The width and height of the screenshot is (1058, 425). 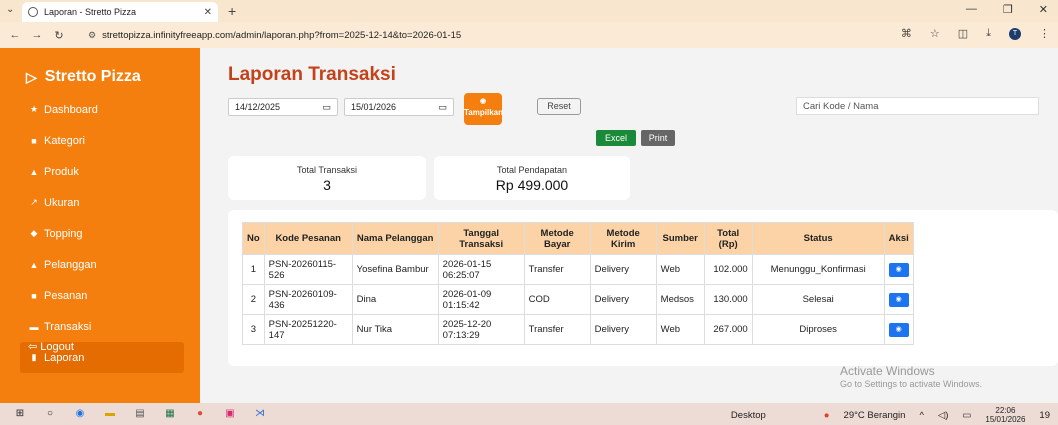 What do you see at coordinates (818, 299) in the screenshot?
I see `cell-status: Selesai` at bounding box center [818, 299].